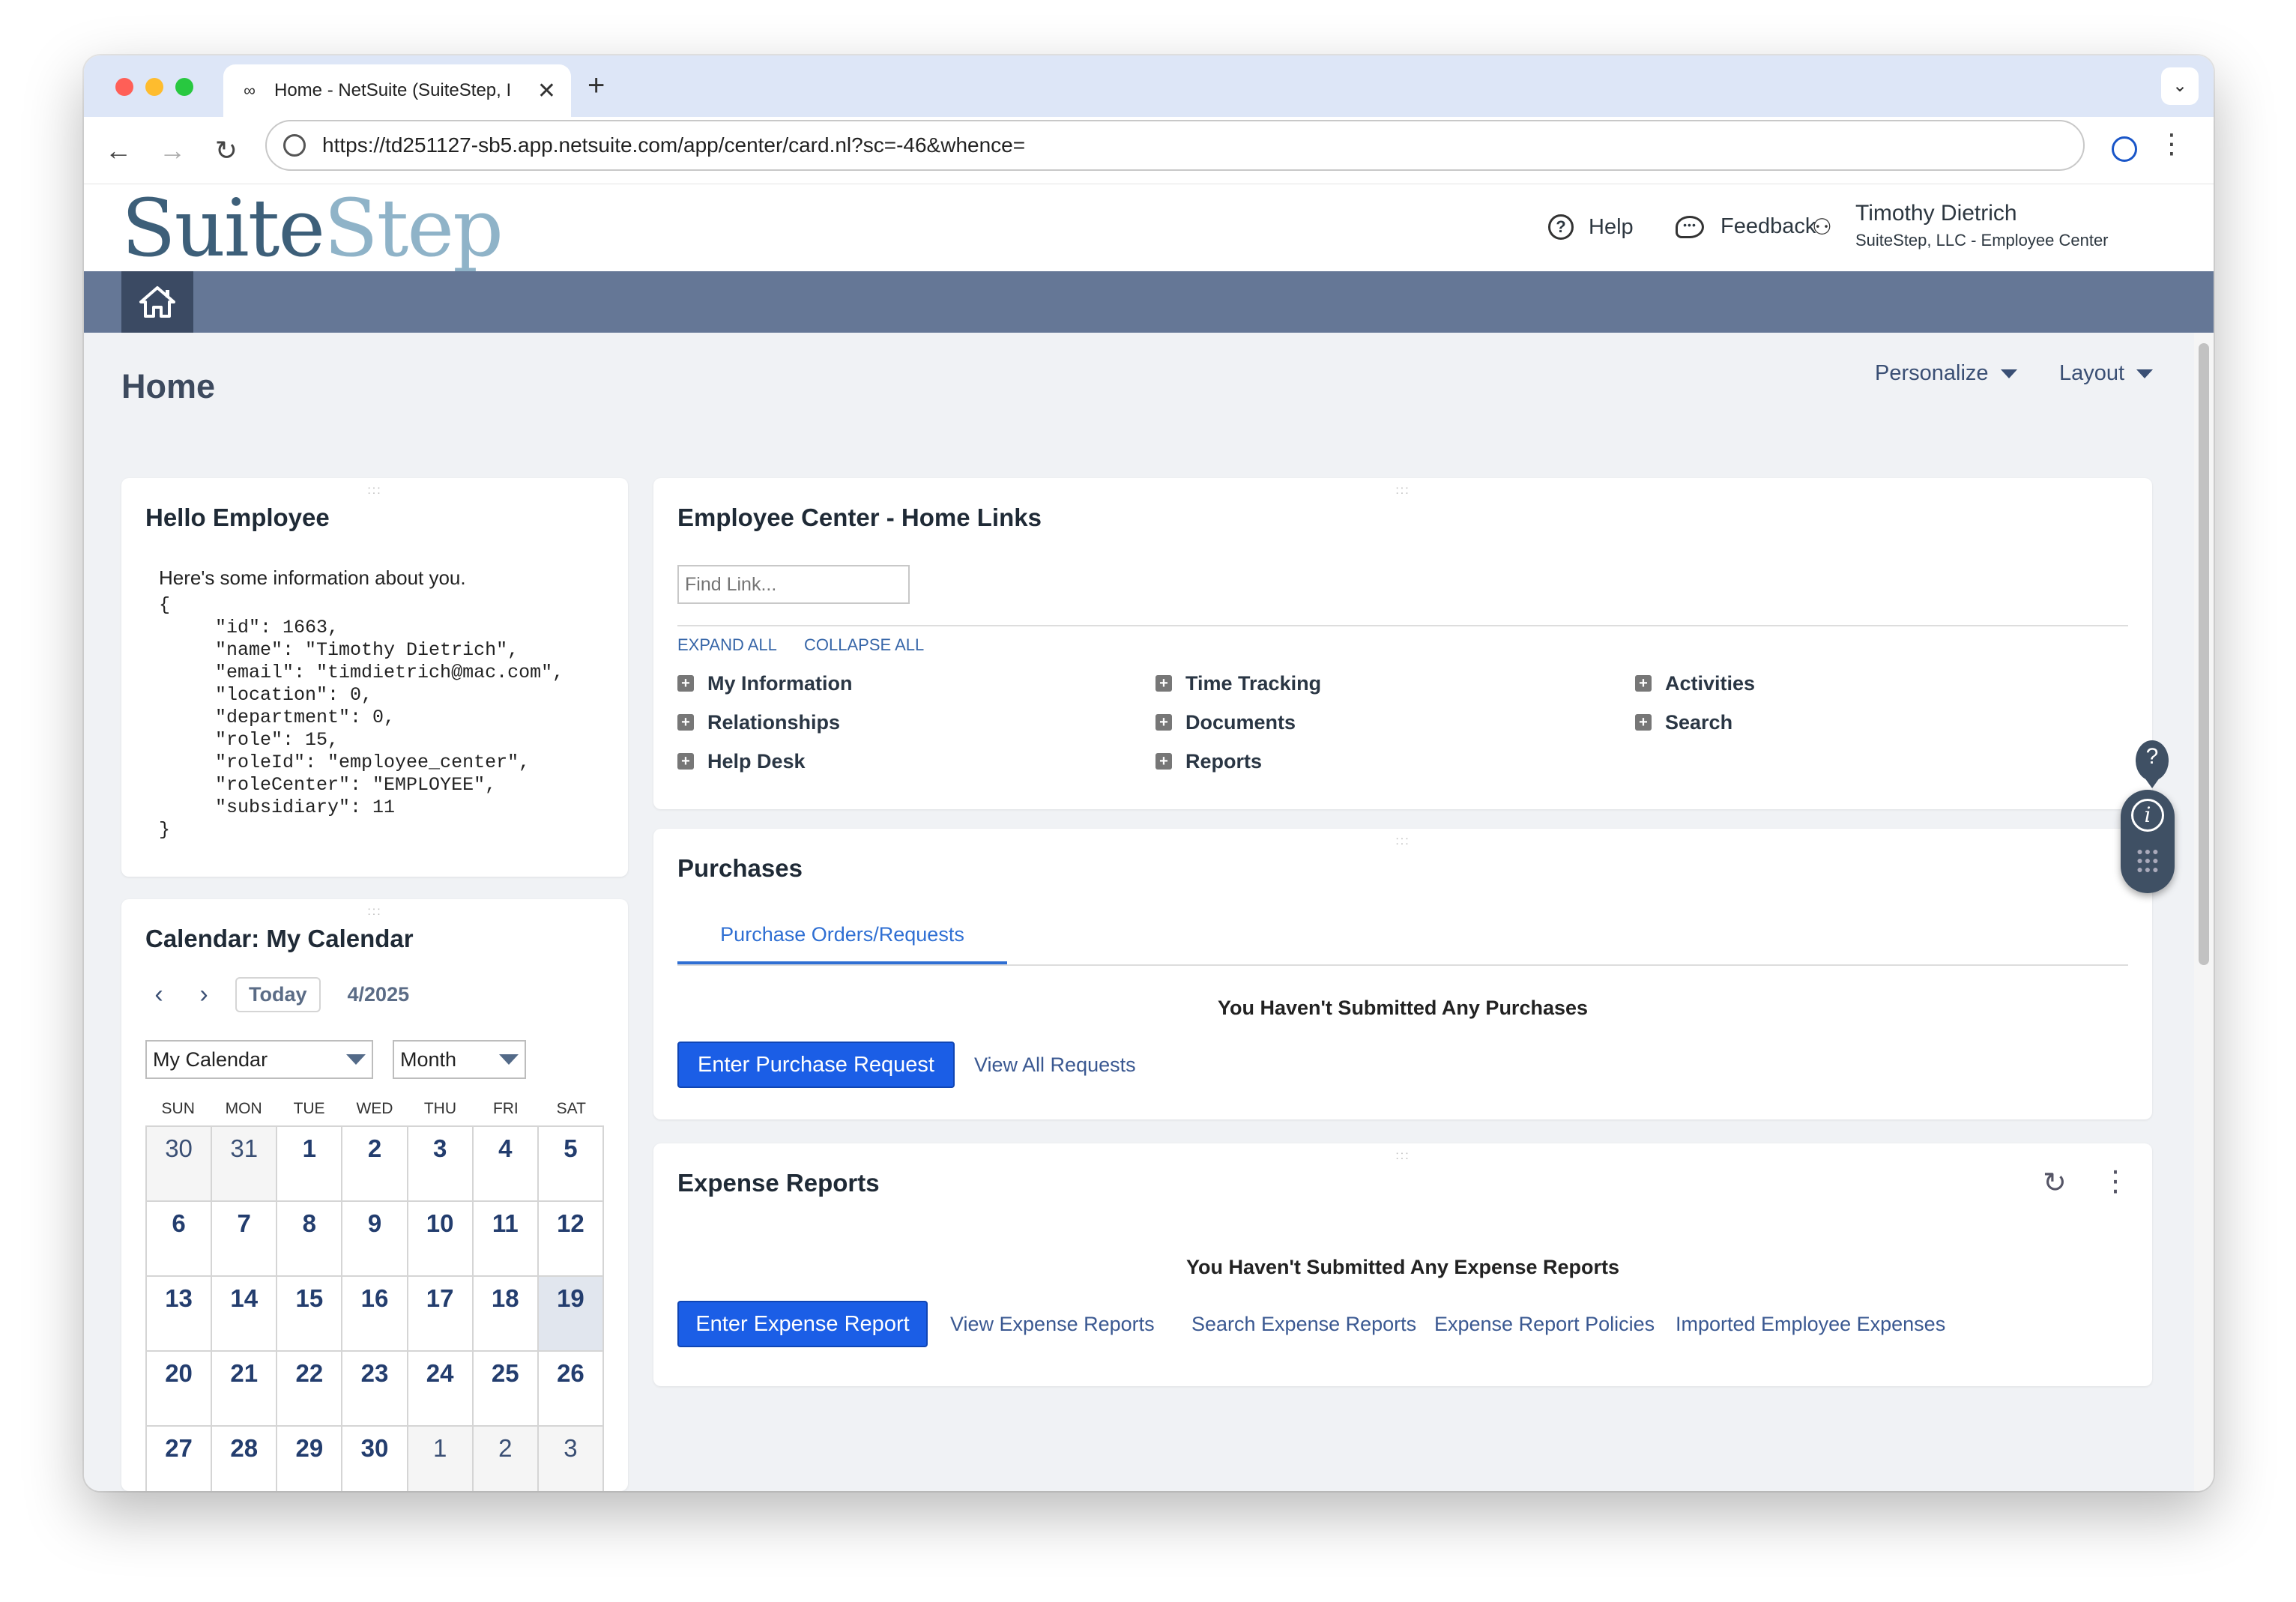  I want to click on calendar-day: 6, so click(180, 1239).